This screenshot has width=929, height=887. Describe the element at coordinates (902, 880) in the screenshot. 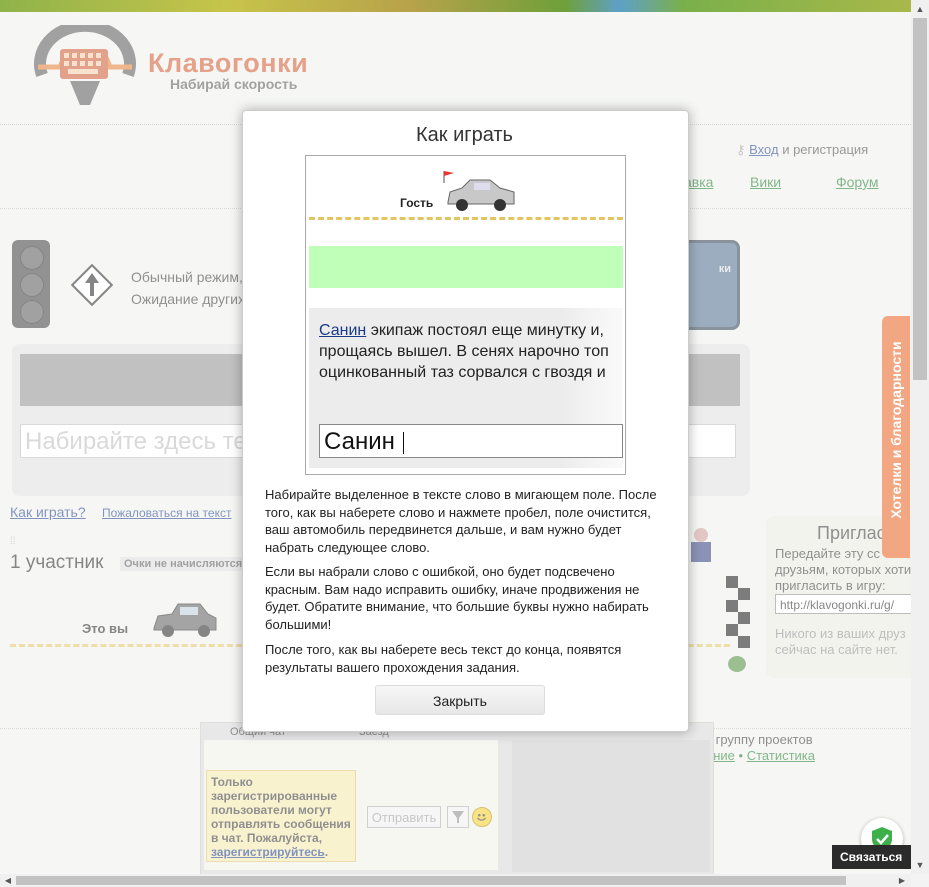

I see `scroll-right-arrow-icon: ▶` at that location.